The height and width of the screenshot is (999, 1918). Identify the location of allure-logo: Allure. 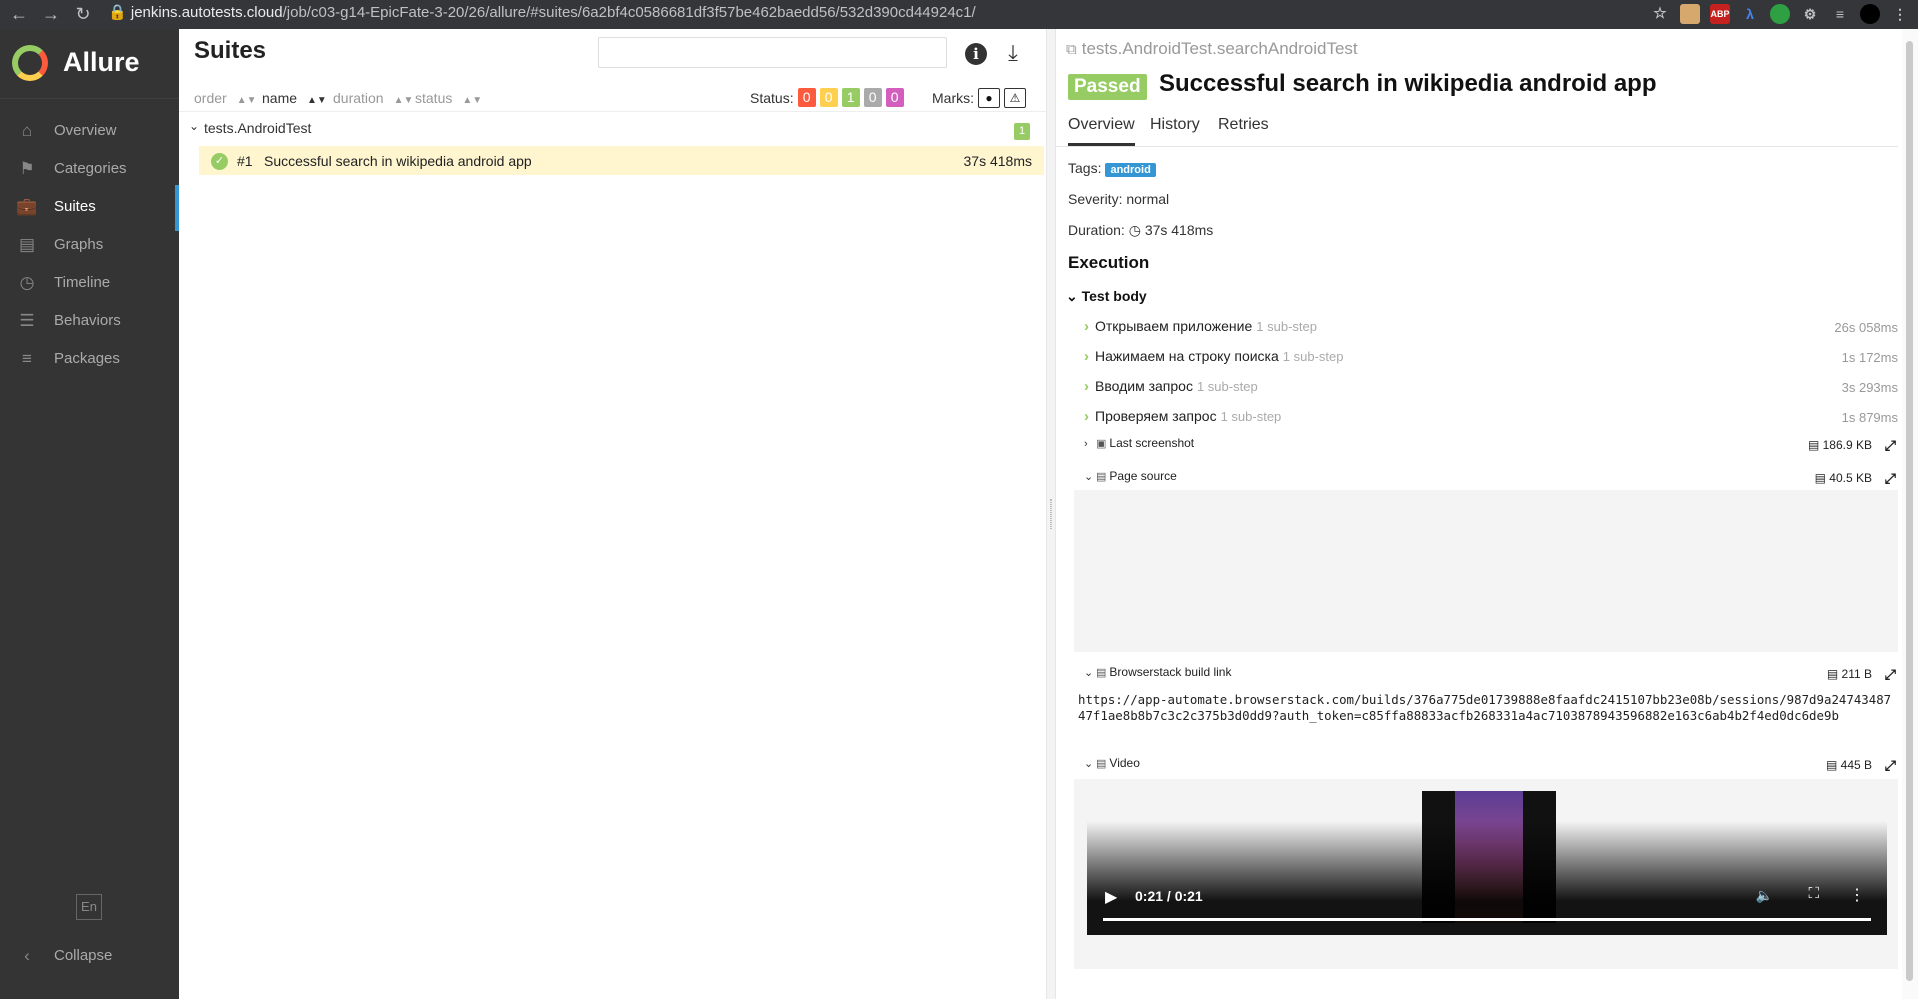
(89, 64).